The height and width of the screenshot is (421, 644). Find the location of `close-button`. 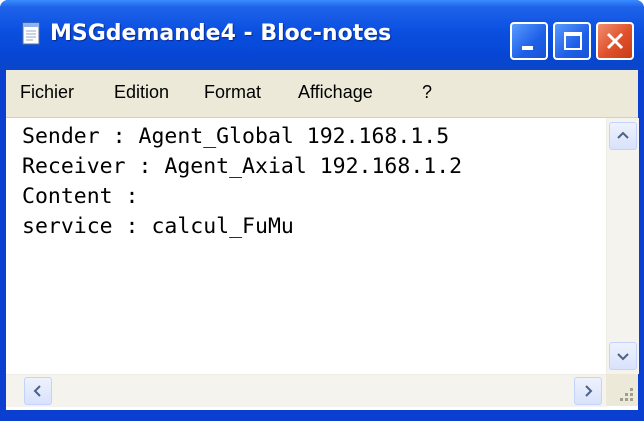

close-button is located at coordinates (615, 41).